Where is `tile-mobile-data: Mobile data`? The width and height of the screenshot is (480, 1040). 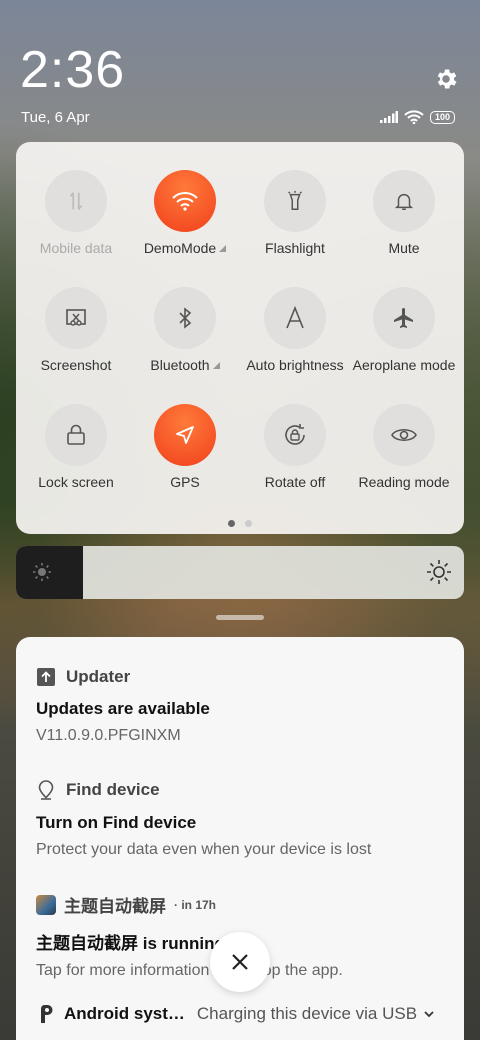 tile-mobile-data: Mobile data is located at coordinates (76, 199).